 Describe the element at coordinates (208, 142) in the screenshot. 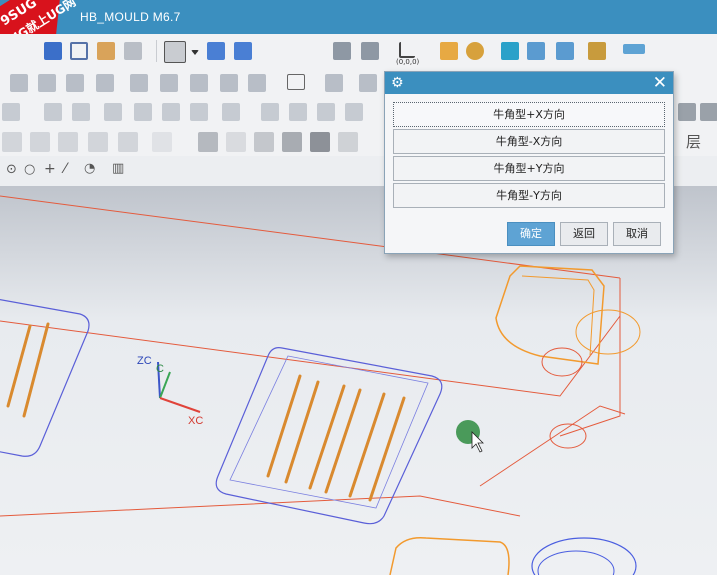

I see `render-icon` at that location.